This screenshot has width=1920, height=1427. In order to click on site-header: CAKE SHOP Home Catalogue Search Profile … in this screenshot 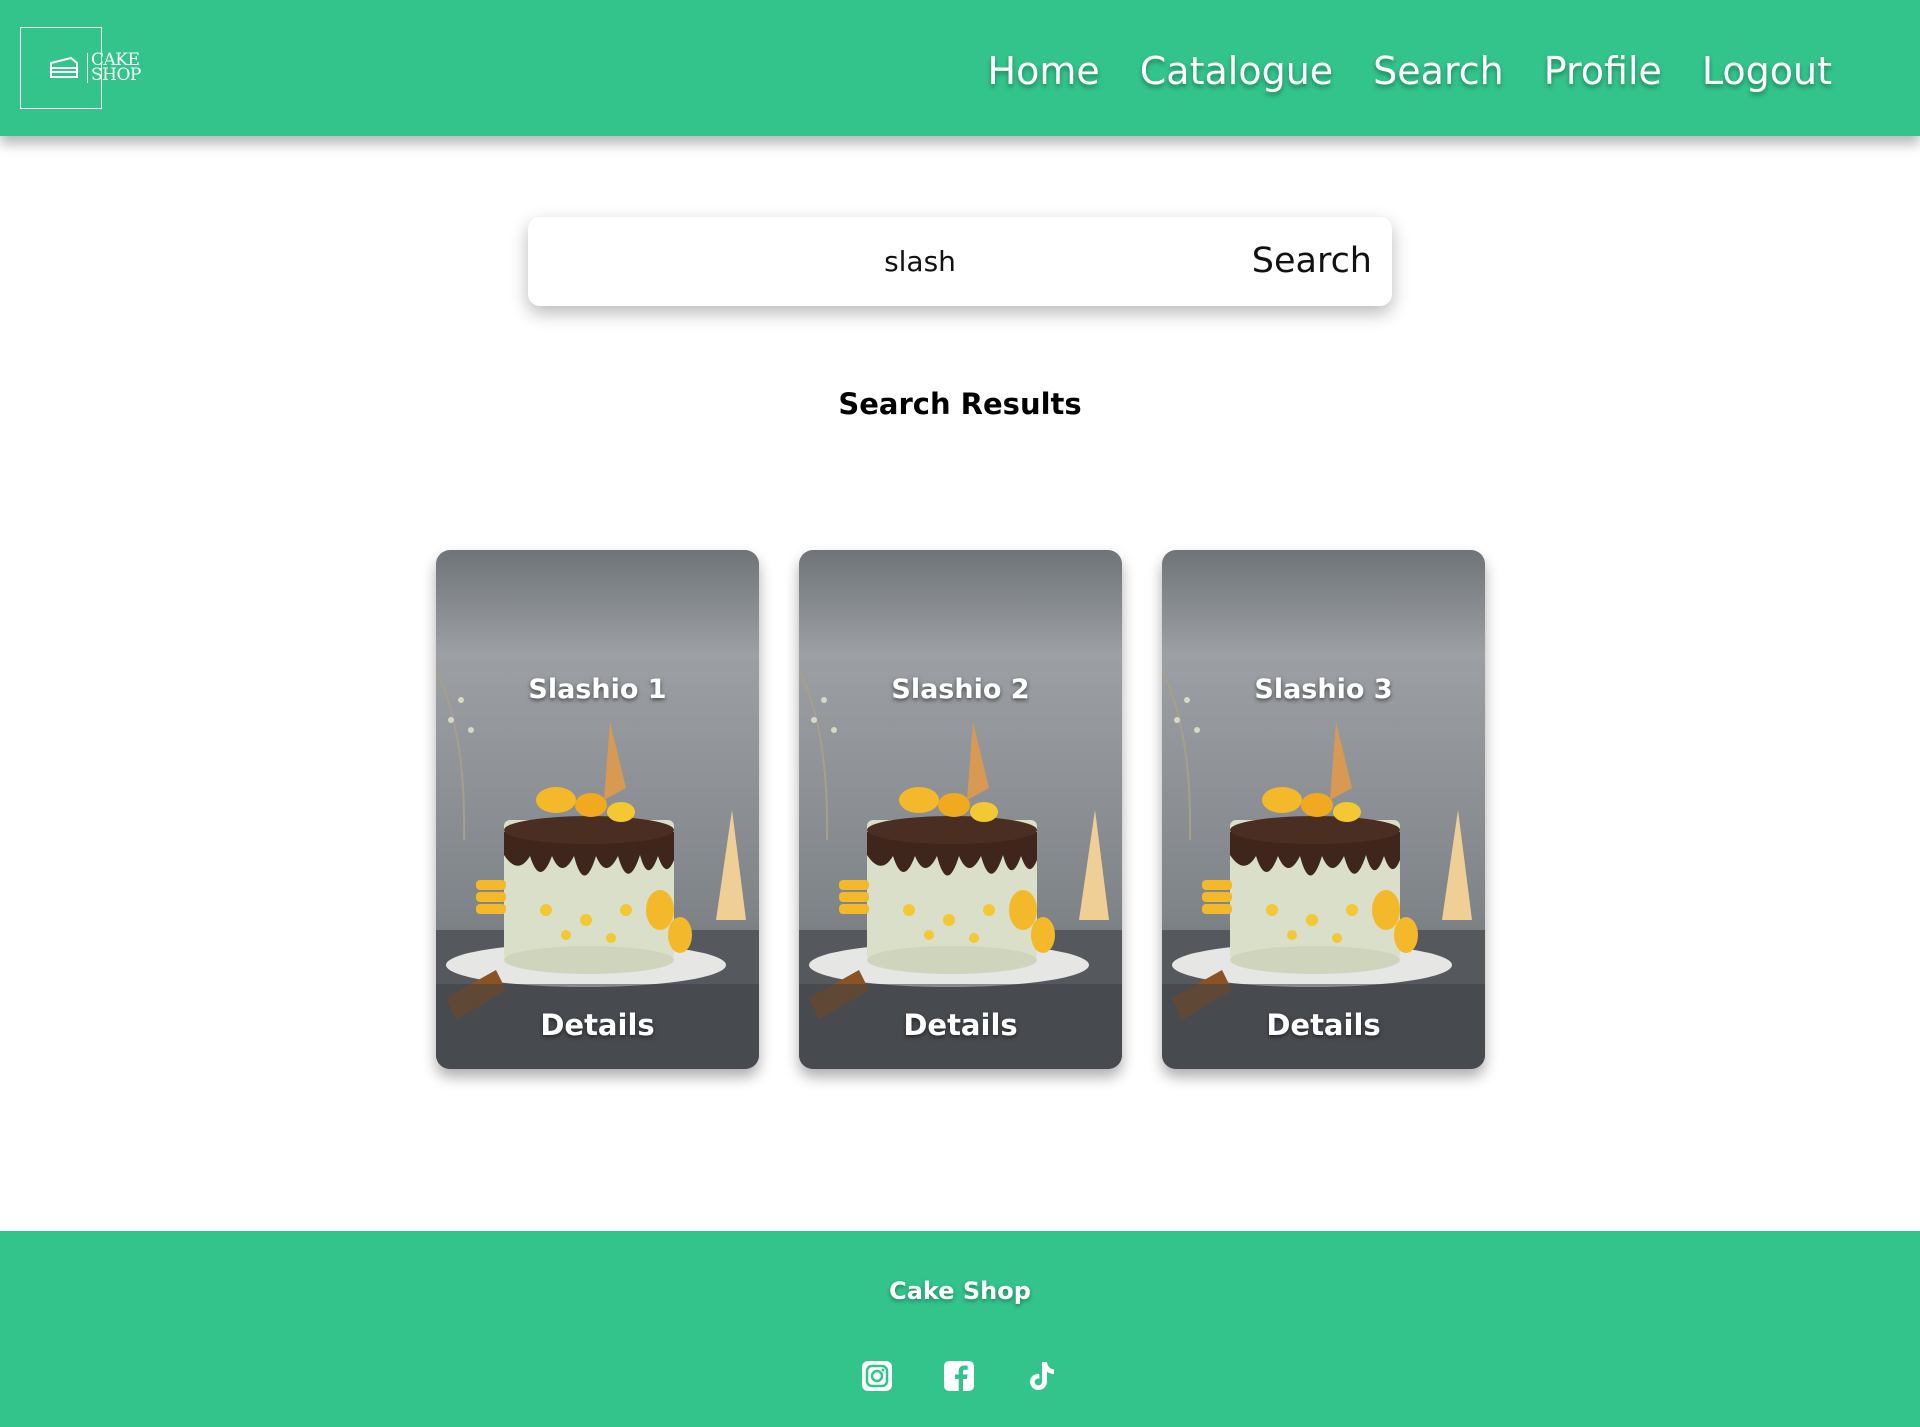, I will do `click(960, 68)`.